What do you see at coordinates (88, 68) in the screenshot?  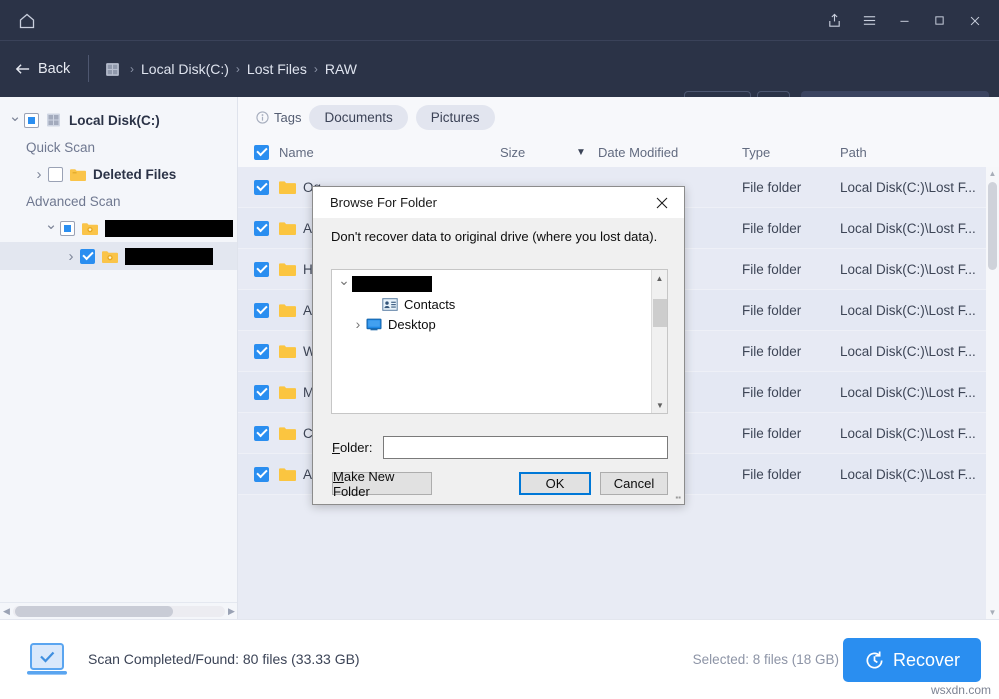 I see `toolbar-divider` at bounding box center [88, 68].